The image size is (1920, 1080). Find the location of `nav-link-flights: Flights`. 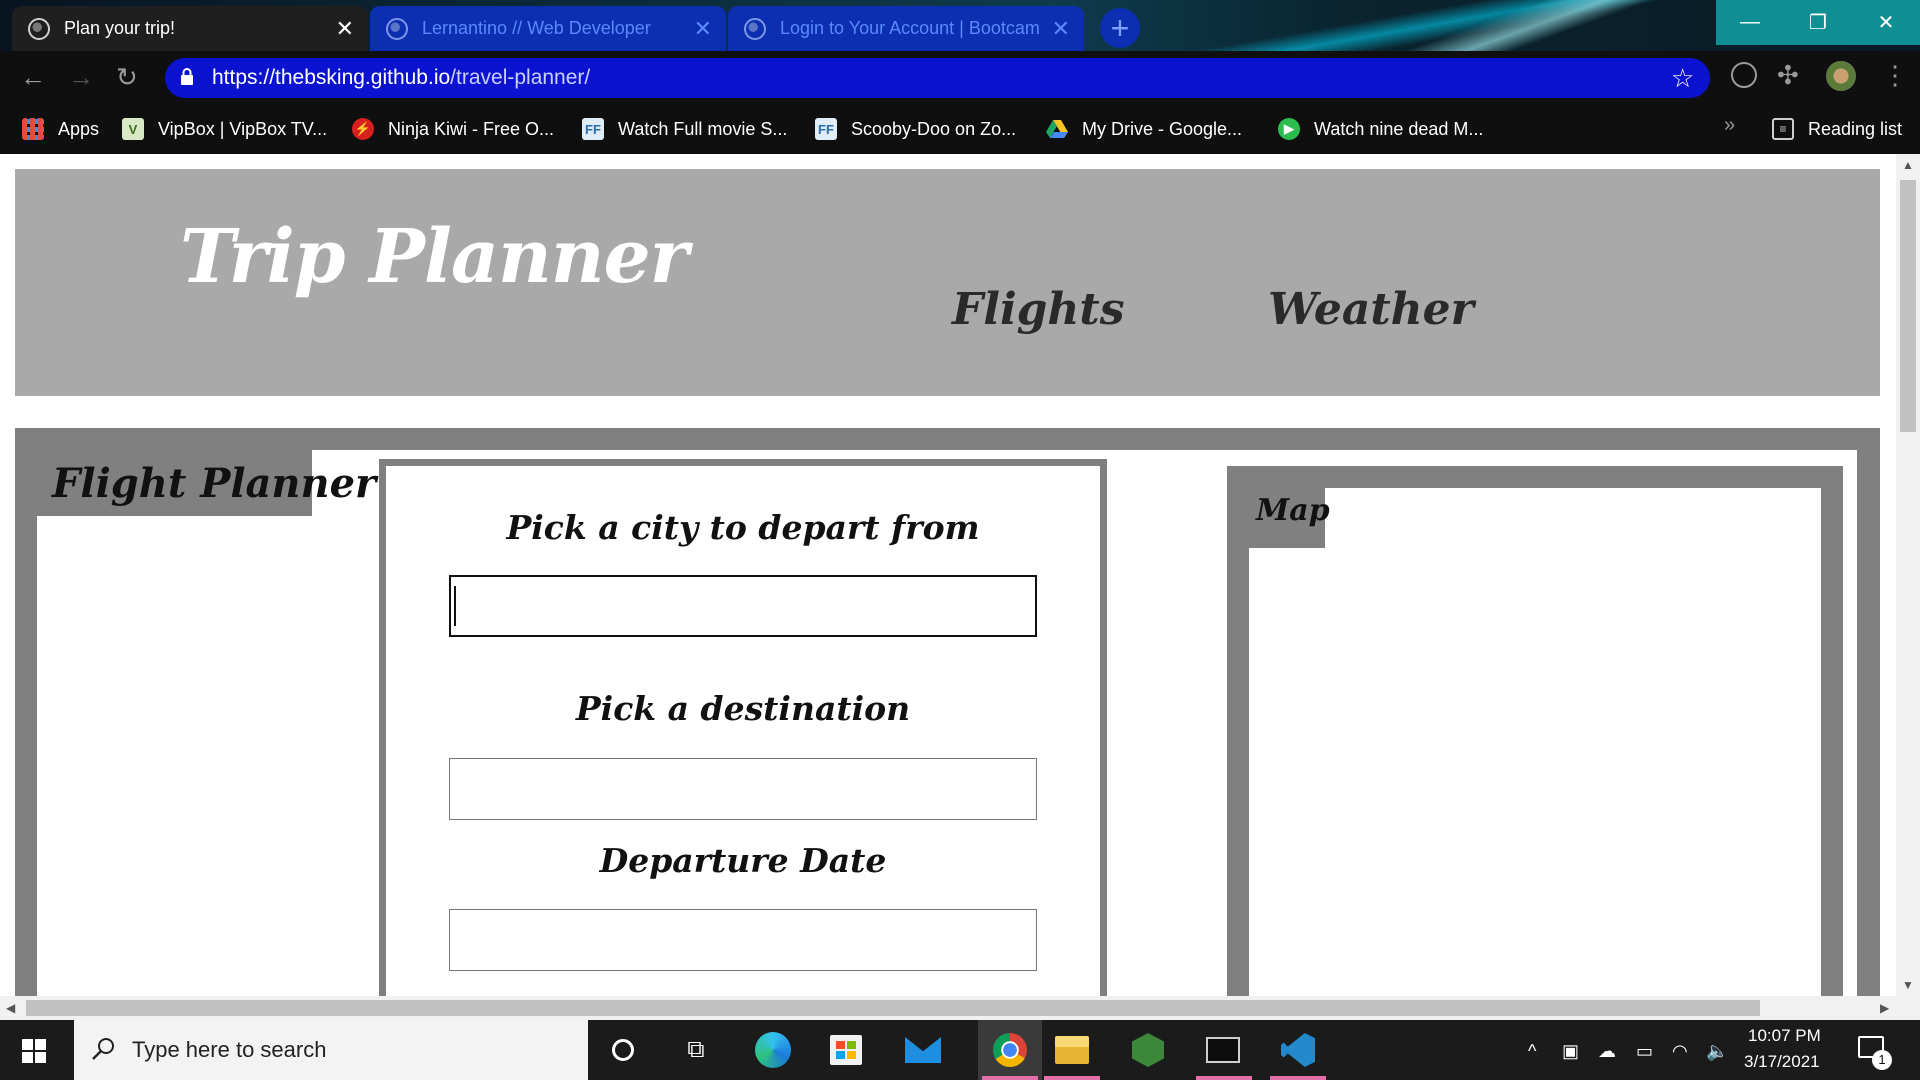

nav-link-flights: Flights is located at coordinates (1038, 309).